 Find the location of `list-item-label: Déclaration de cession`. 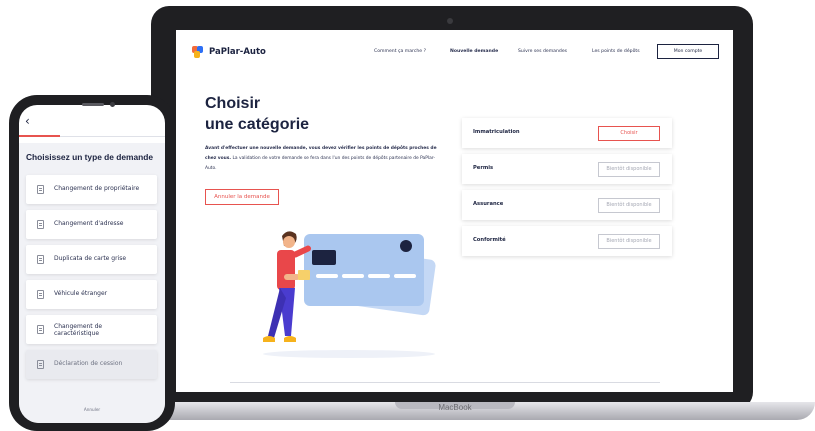

list-item-label: Déclaration de cession is located at coordinates (88, 363).